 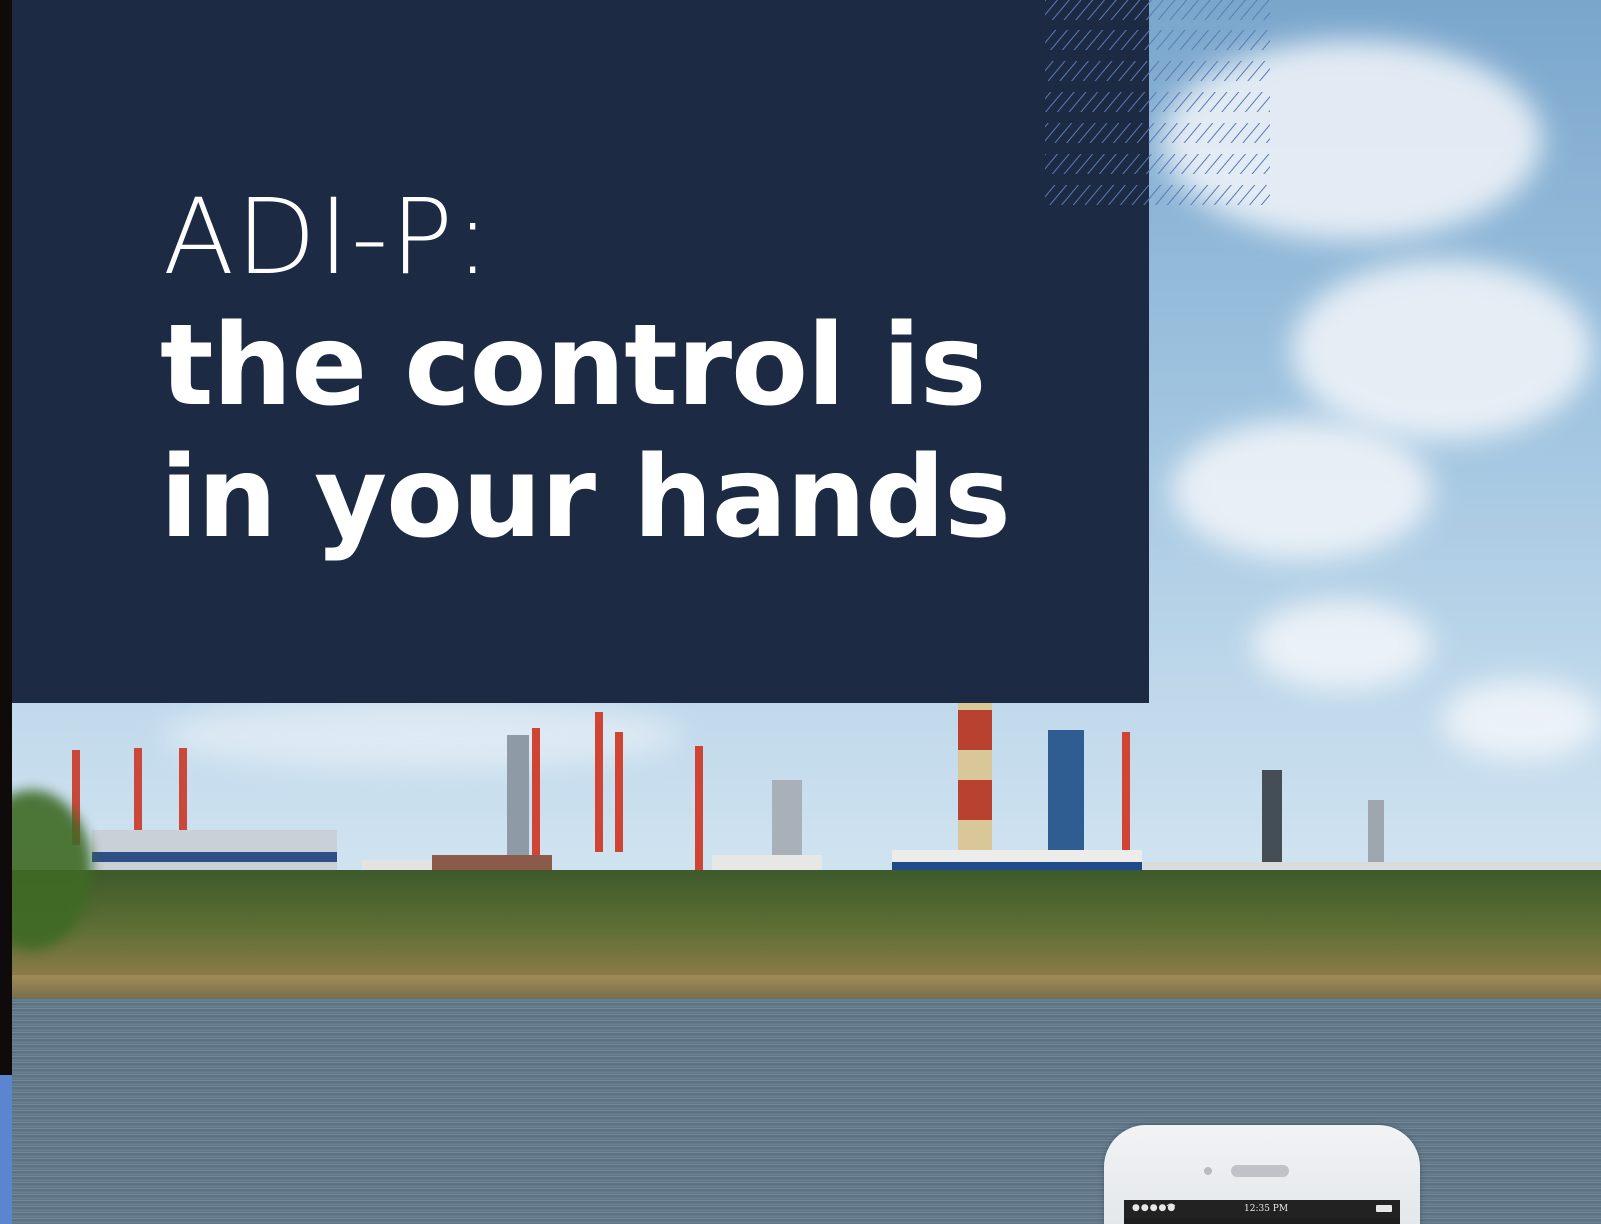 What do you see at coordinates (1266, 1209) in the screenshot?
I see `status-time: 12:35 PM` at bounding box center [1266, 1209].